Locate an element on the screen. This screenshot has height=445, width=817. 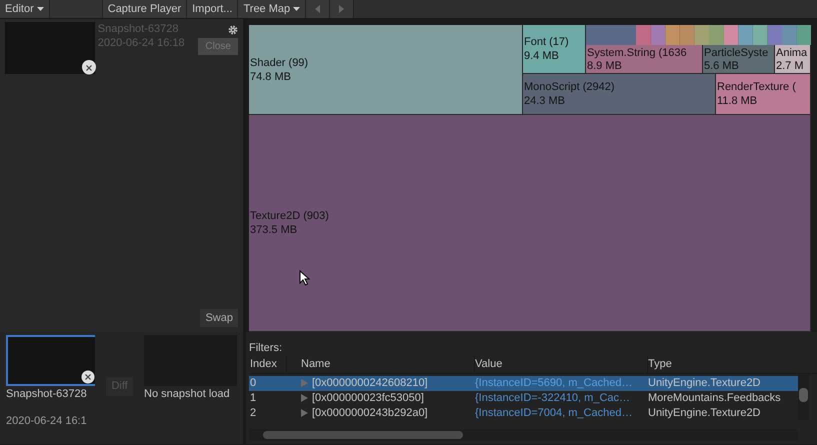
swap-button: Swap is located at coordinates (219, 317).